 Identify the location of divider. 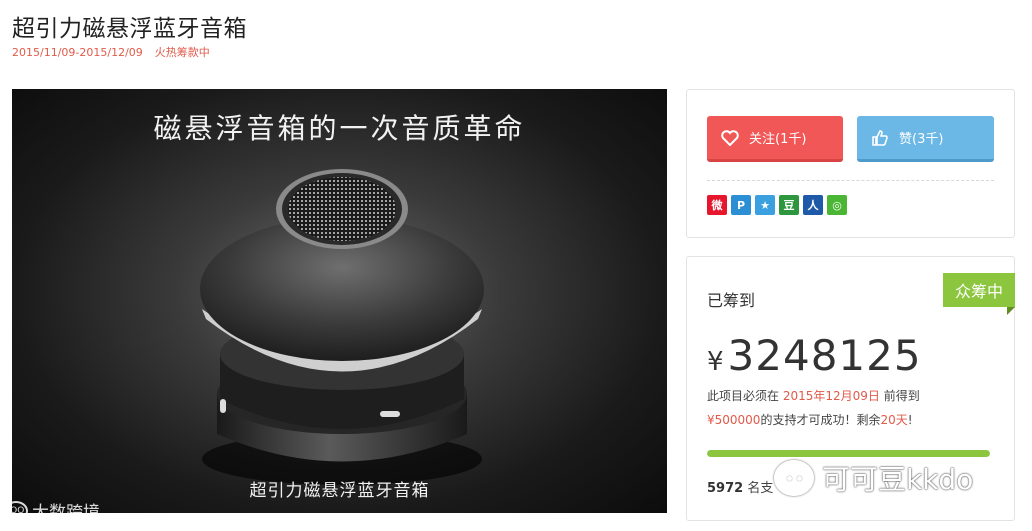
(850, 180).